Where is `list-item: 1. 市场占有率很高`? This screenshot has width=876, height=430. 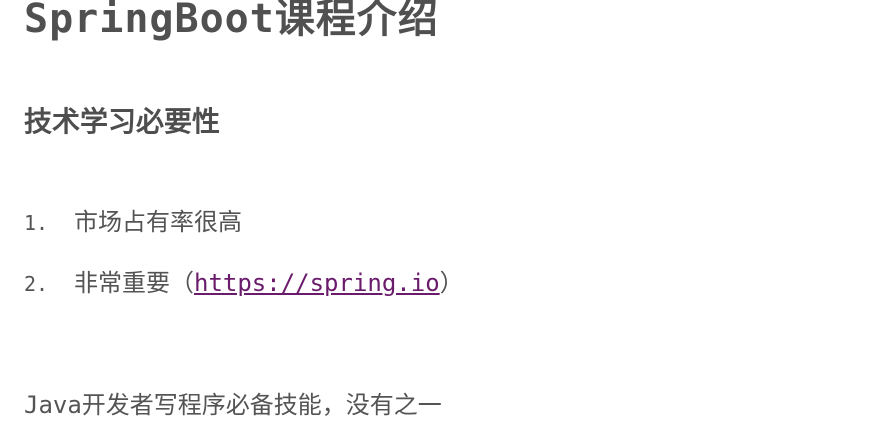
list-item: 1. 市场占有率很高 is located at coordinates (133, 222).